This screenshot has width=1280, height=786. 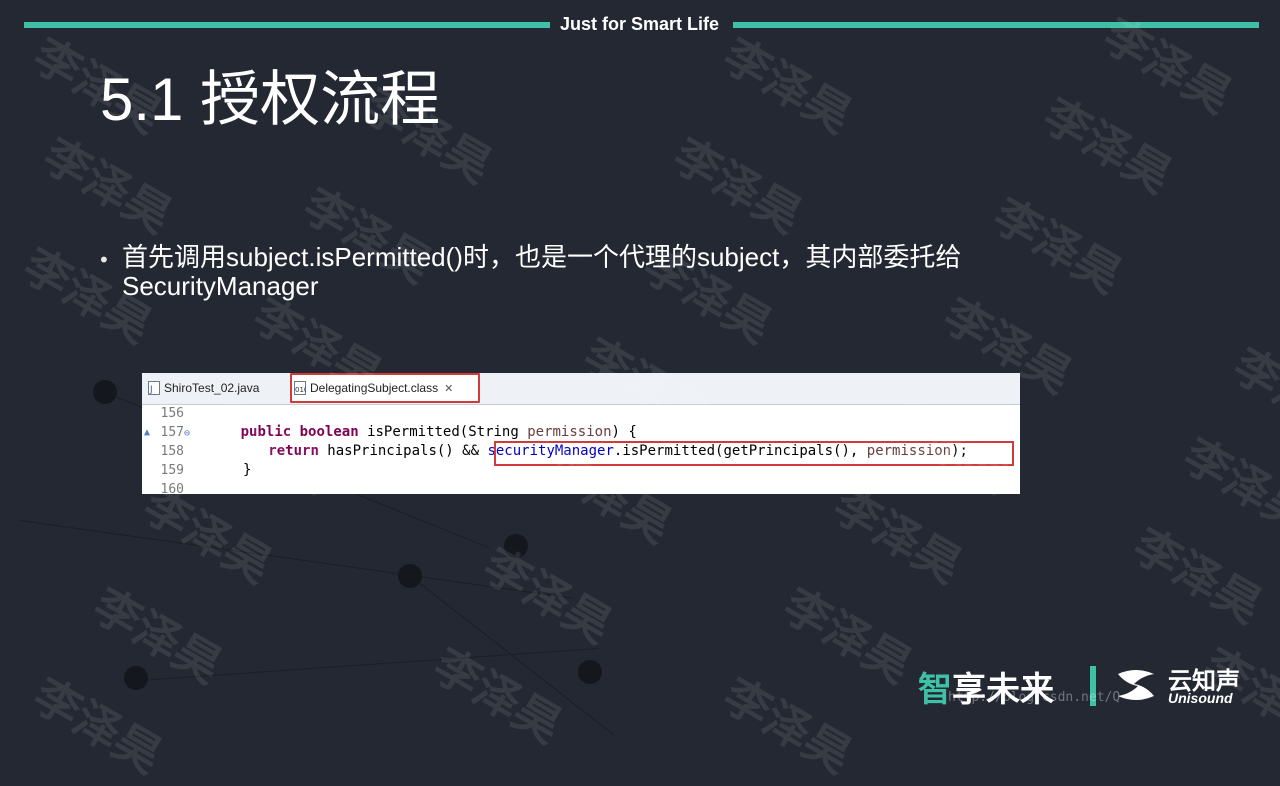 What do you see at coordinates (581, 487) in the screenshot?
I see `code-line: 160` at bounding box center [581, 487].